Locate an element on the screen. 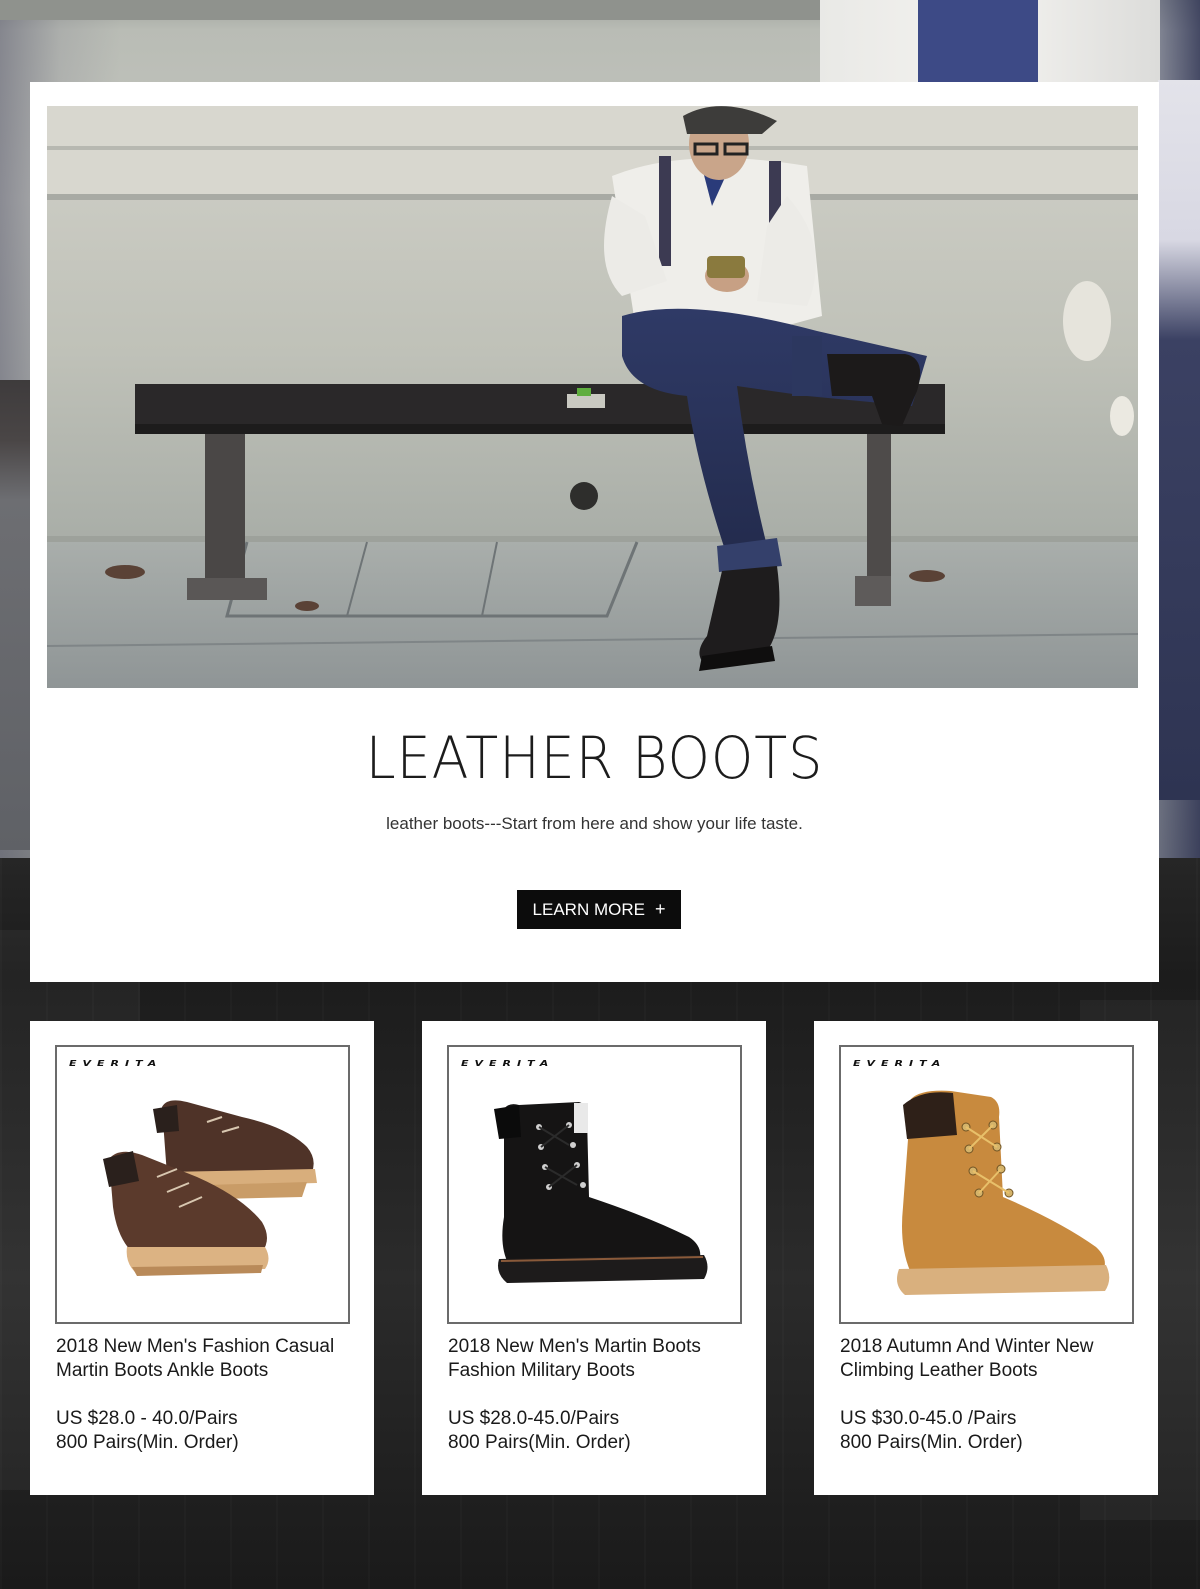 Image resolution: width=1200 pixels, height=1589 pixels. background-person-collar is located at coordinates (978, 41).